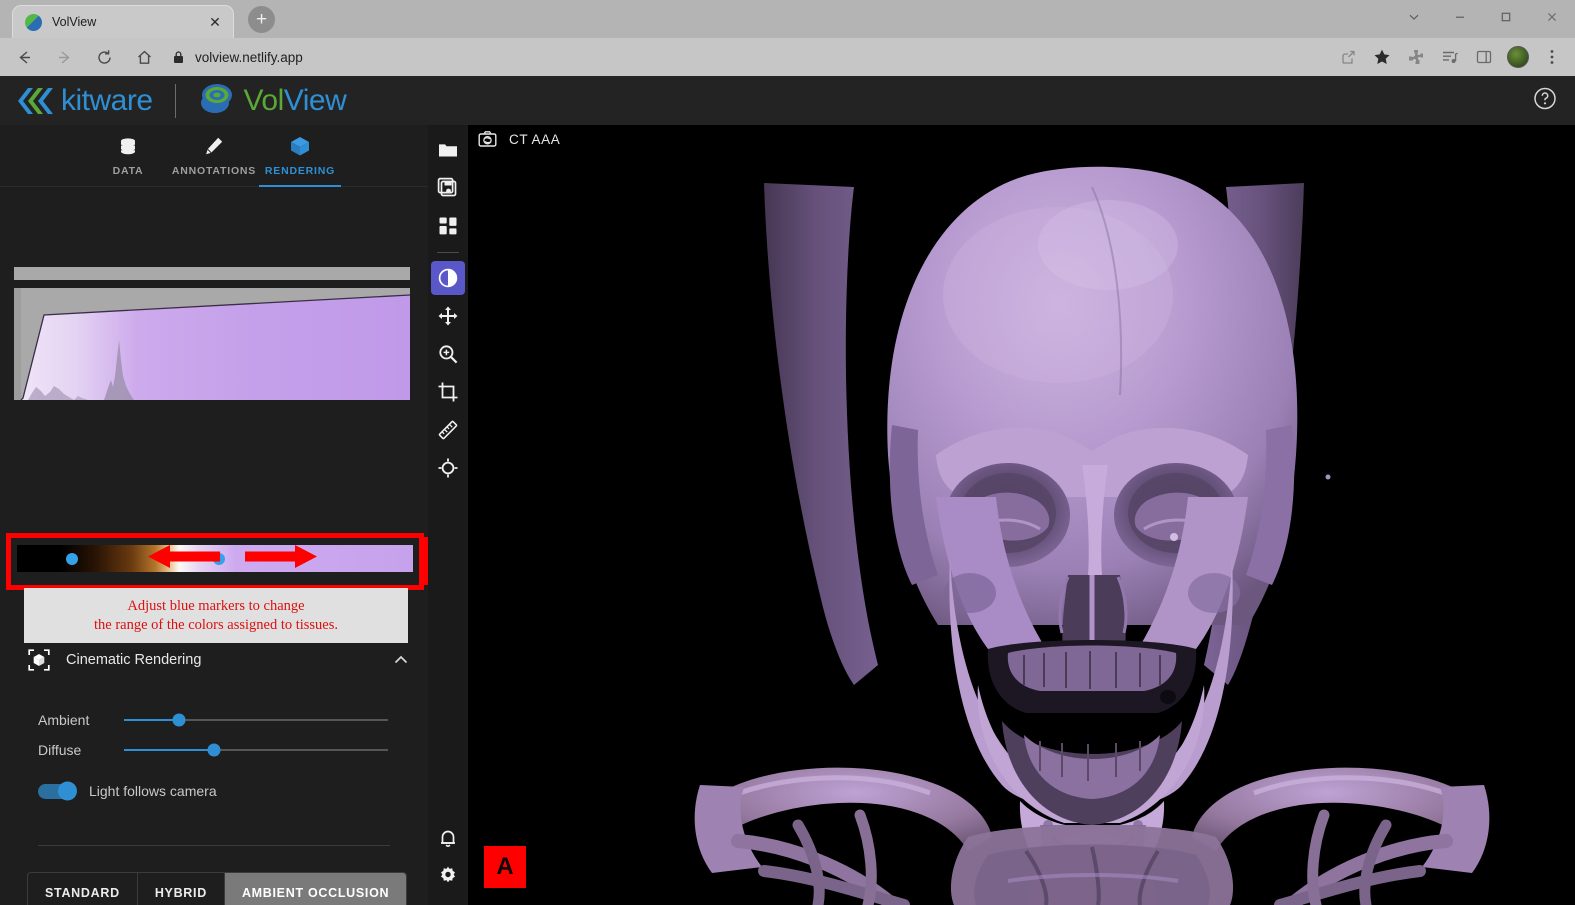 The image size is (1575, 905). I want to click on diffuse-slider-fill, so click(169, 750).